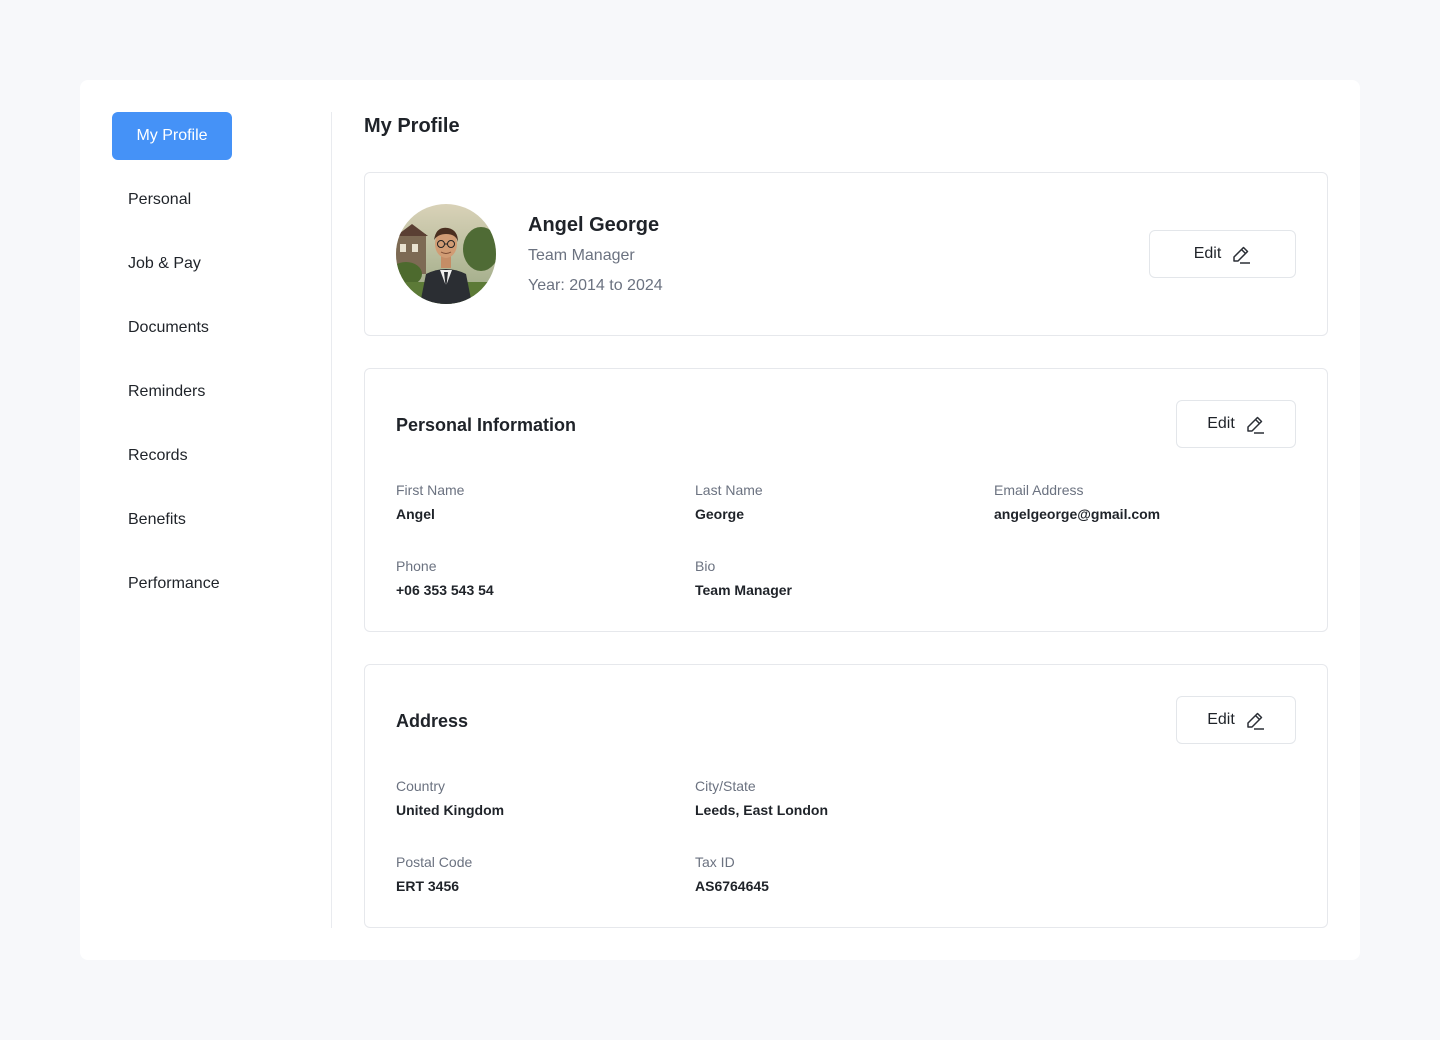 The width and height of the screenshot is (1440, 1040). What do you see at coordinates (421, 786) in the screenshot?
I see `field-label: Country` at bounding box center [421, 786].